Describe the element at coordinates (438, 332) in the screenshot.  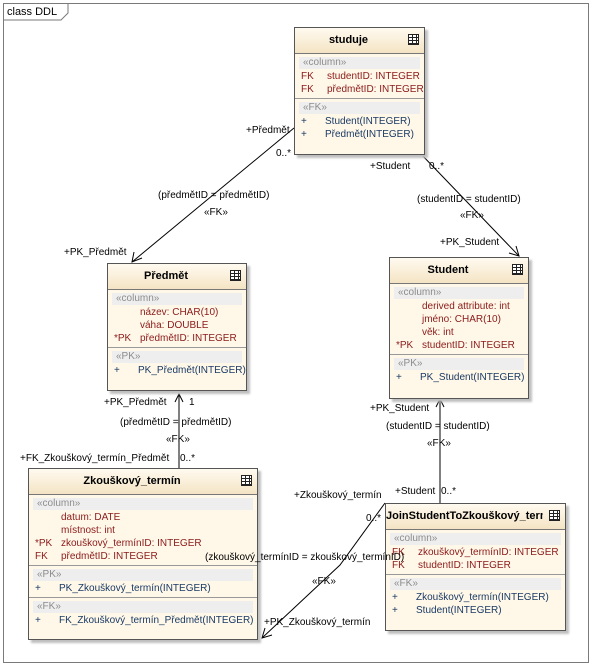
I see `column-text: věk: int` at that location.